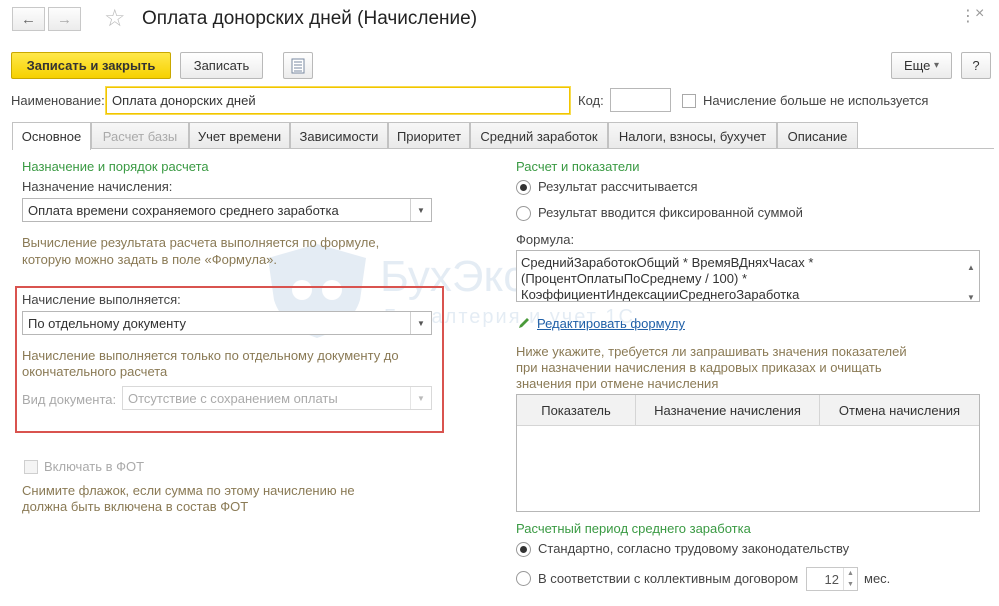 The image size is (999, 606). I want to click on edit-formula-link: Редактировать формулу, so click(611, 323).